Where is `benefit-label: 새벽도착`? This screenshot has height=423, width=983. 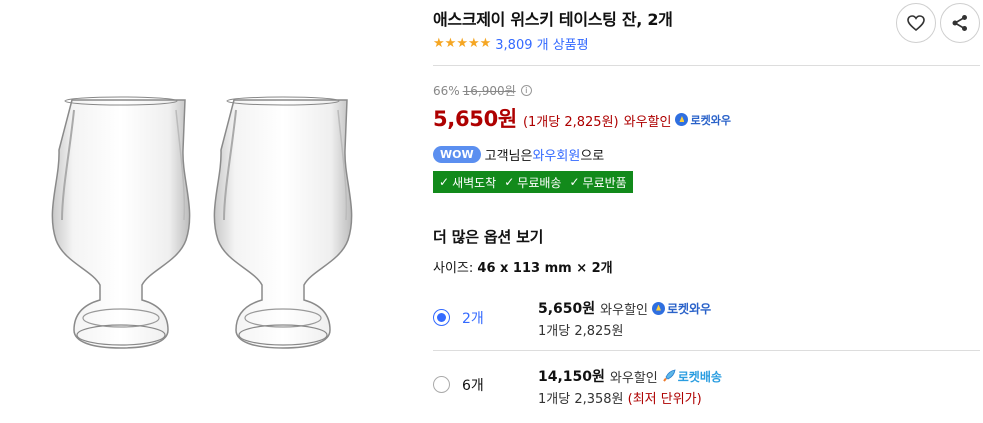 benefit-label: 새벽도착 is located at coordinates (474, 182).